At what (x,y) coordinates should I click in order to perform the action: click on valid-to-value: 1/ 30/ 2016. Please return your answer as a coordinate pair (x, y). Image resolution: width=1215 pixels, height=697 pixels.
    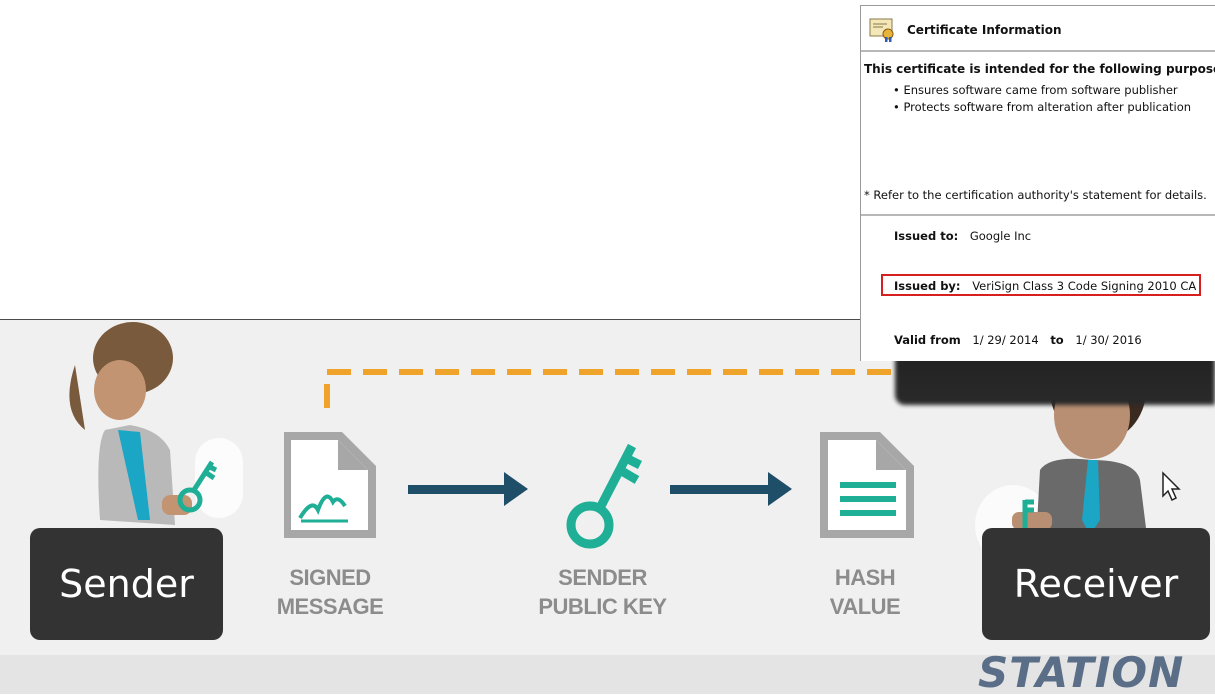
    Looking at the image, I should click on (1108, 340).